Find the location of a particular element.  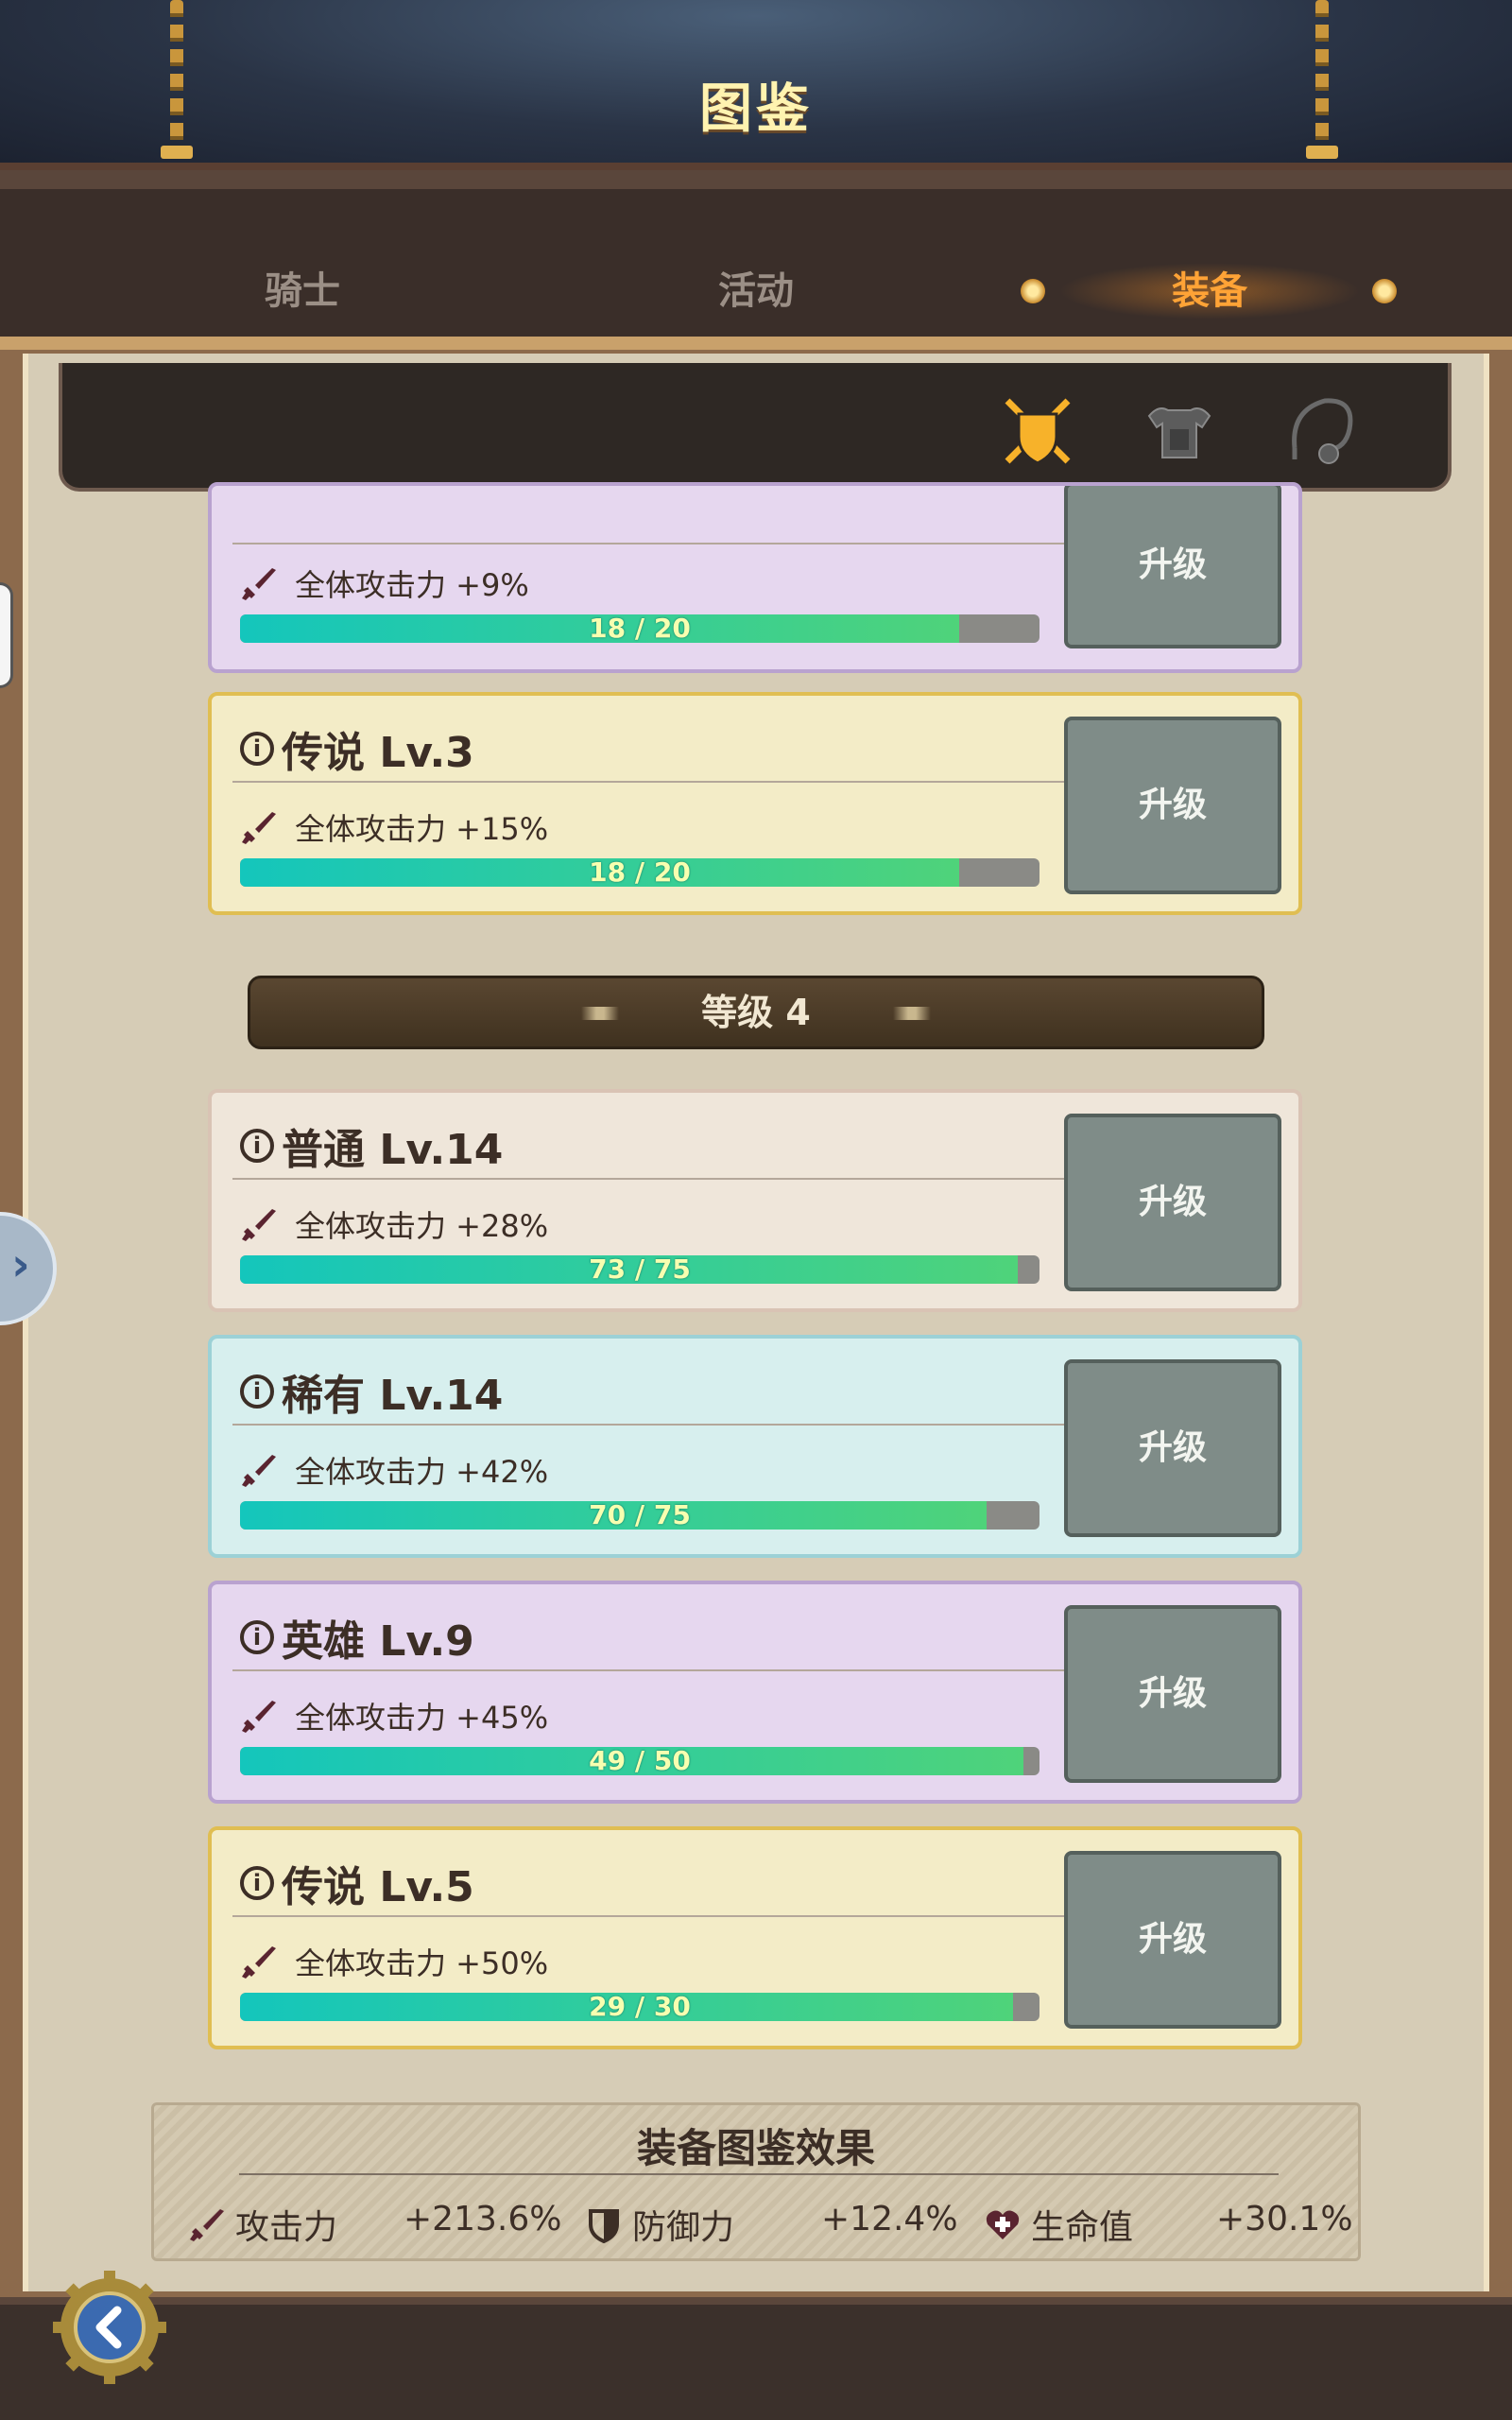

tab-bar: 骑士 活动 装备 is located at coordinates (756, 260).